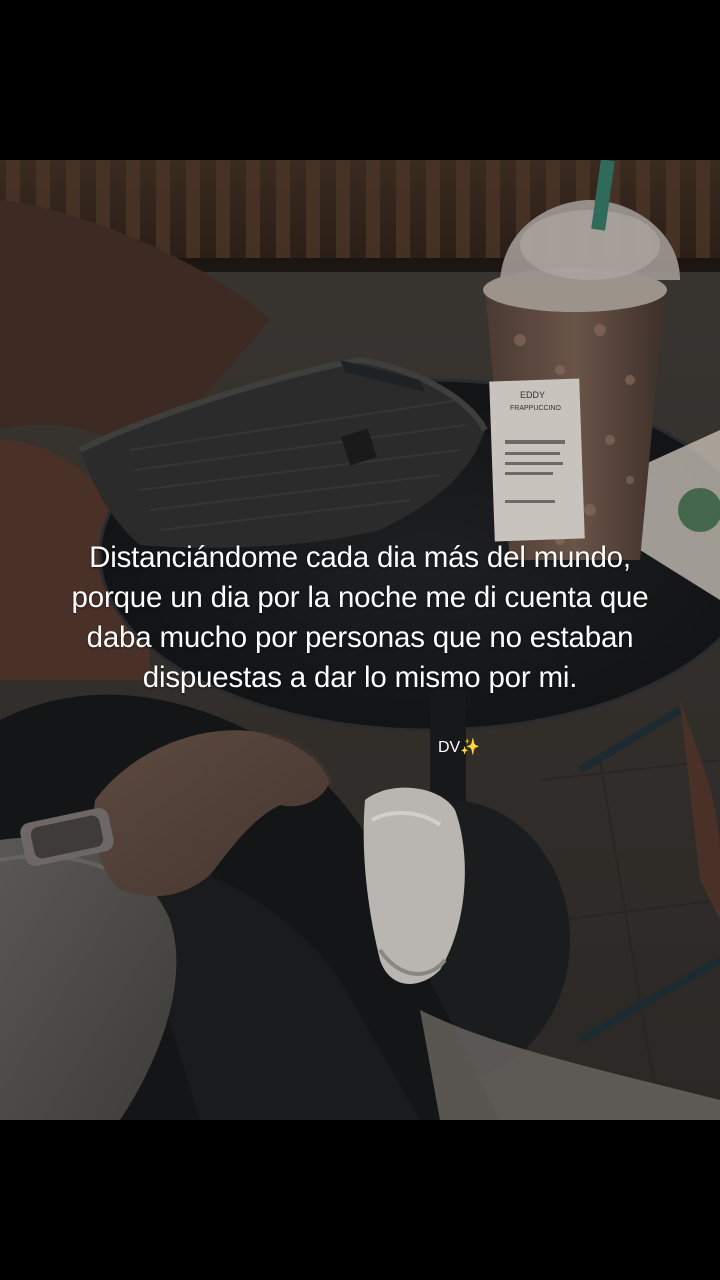 This screenshot has width=720, height=1280. I want to click on top-letterbox, so click(360, 80).